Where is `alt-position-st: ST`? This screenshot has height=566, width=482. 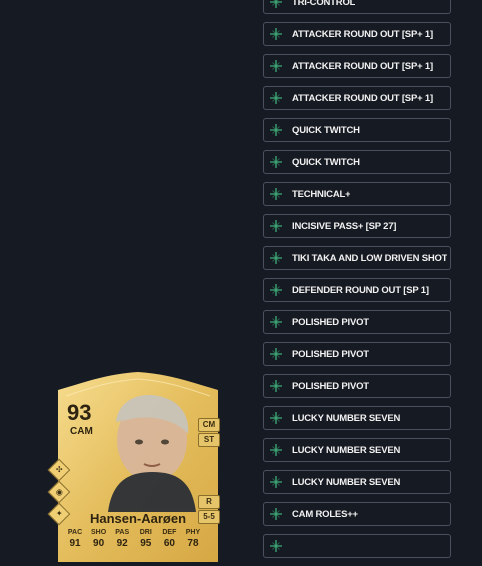 alt-position-st: ST is located at coordinates (209, 440).